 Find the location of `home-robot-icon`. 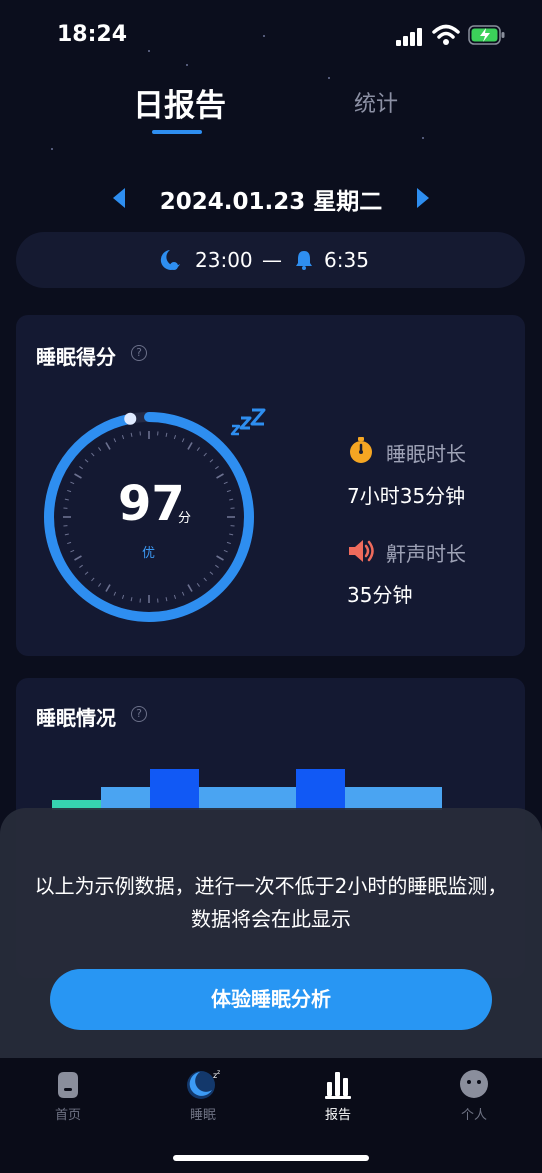

home-robot-icon is located at coordinates (68, 1085).